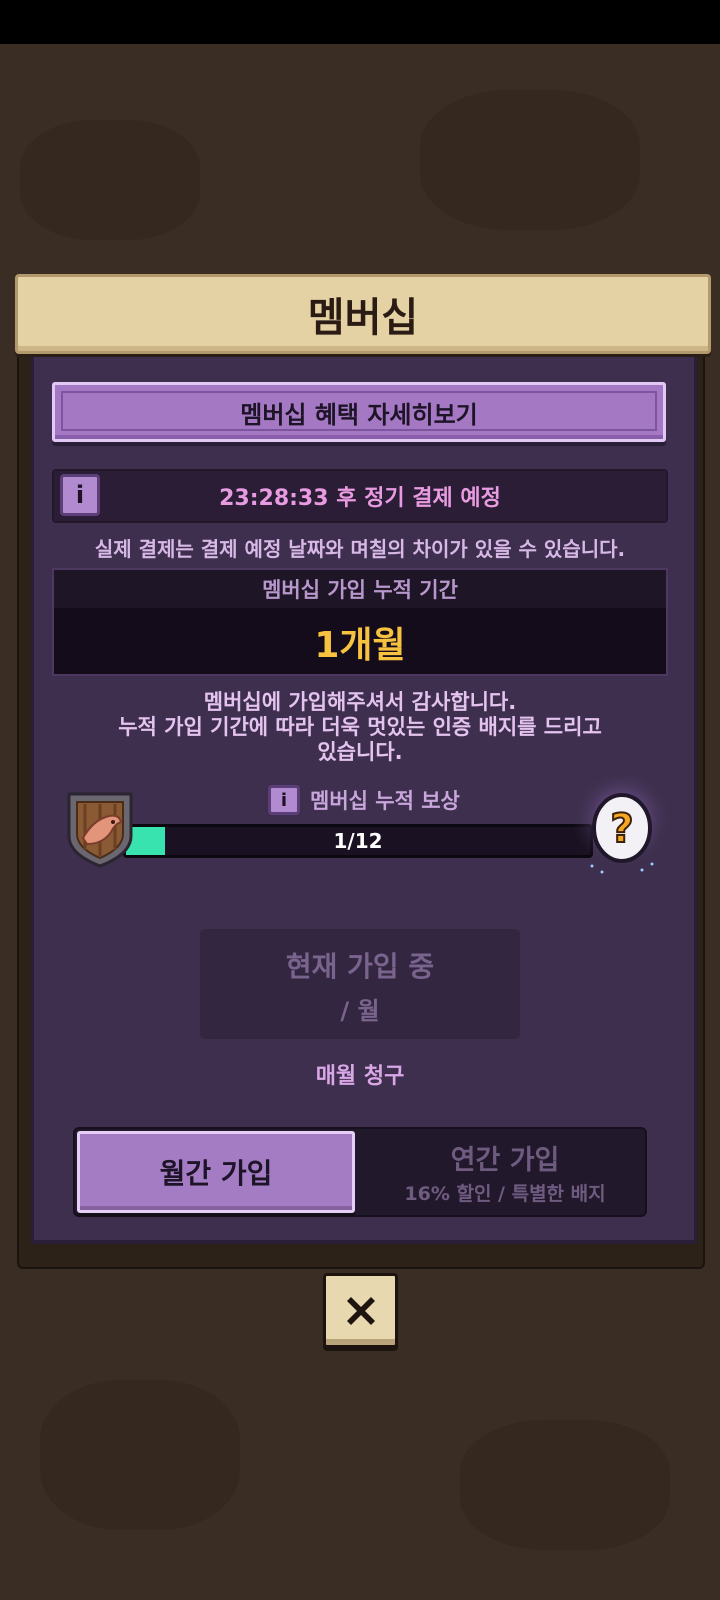  Describe the element at coordinates (360, 1076) in the screenshot. I see `billing-cycle: 매월 청구` at that location.